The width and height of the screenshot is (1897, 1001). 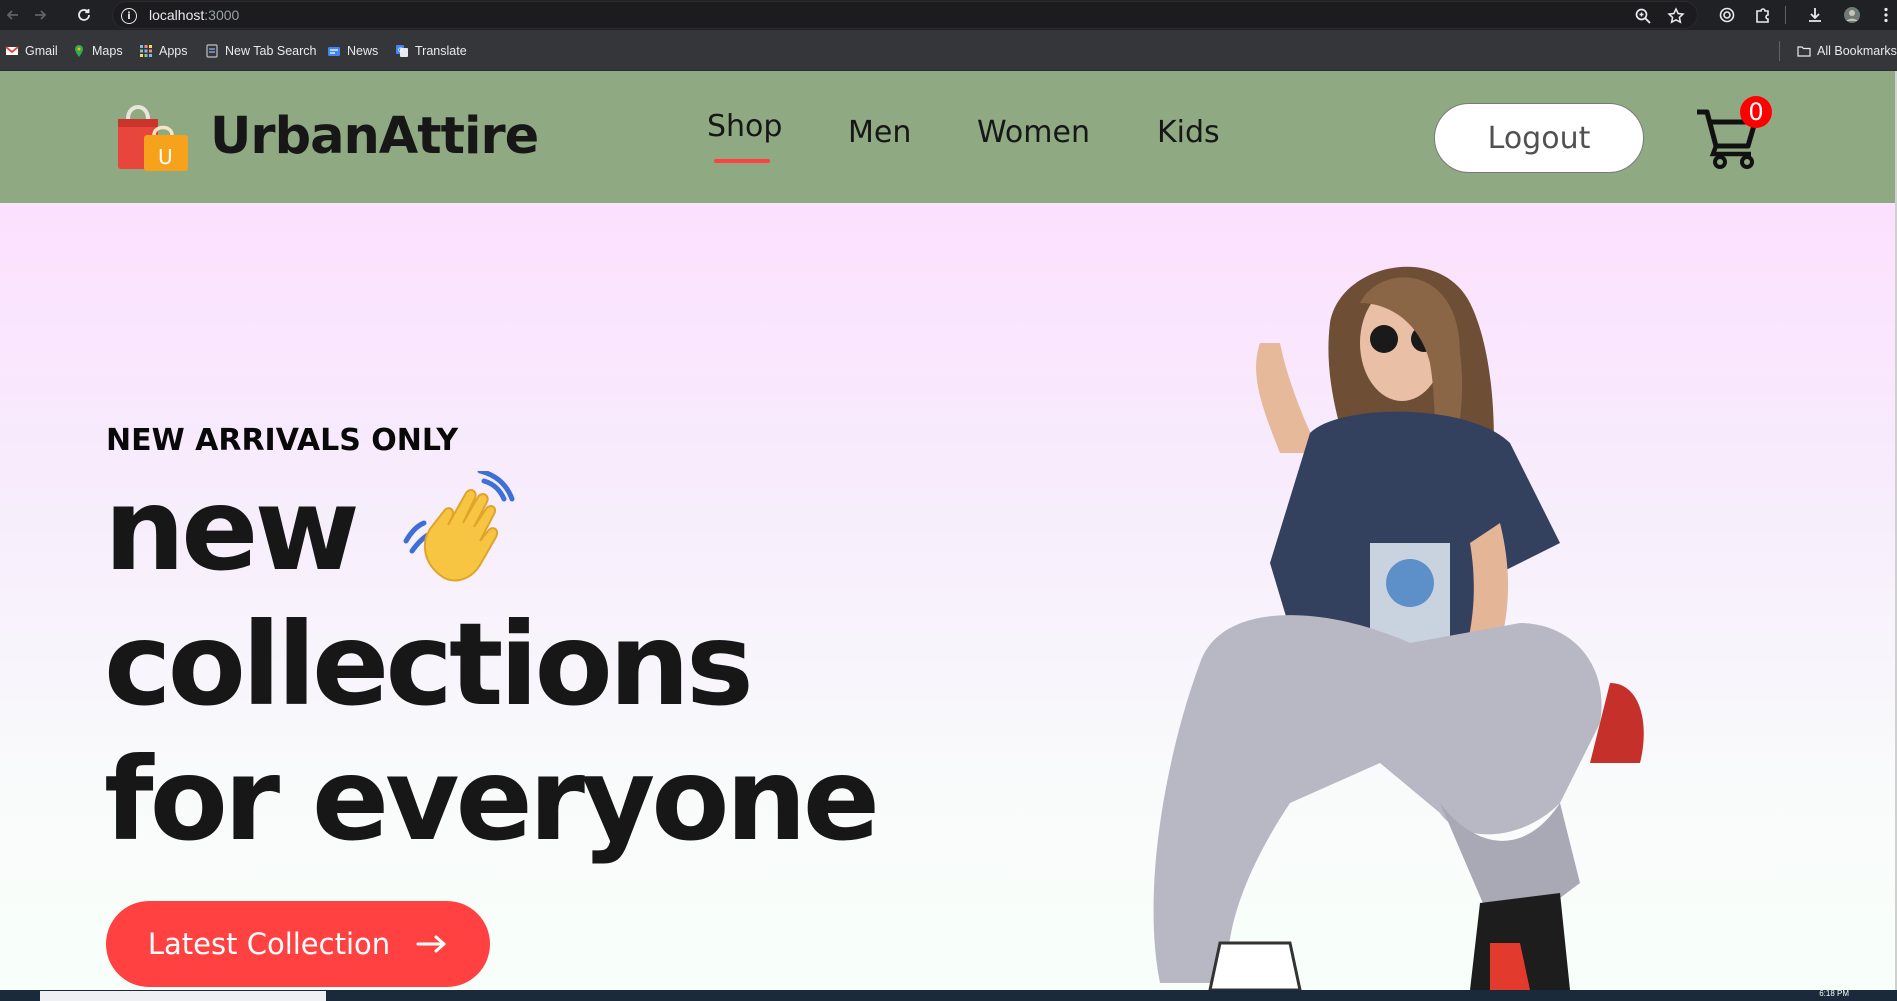 What do you see at coordinates (1834, 993) in the screenshot?
I see `taskbar-clock: 6:18 PM` at bounding box center [1834, 993].